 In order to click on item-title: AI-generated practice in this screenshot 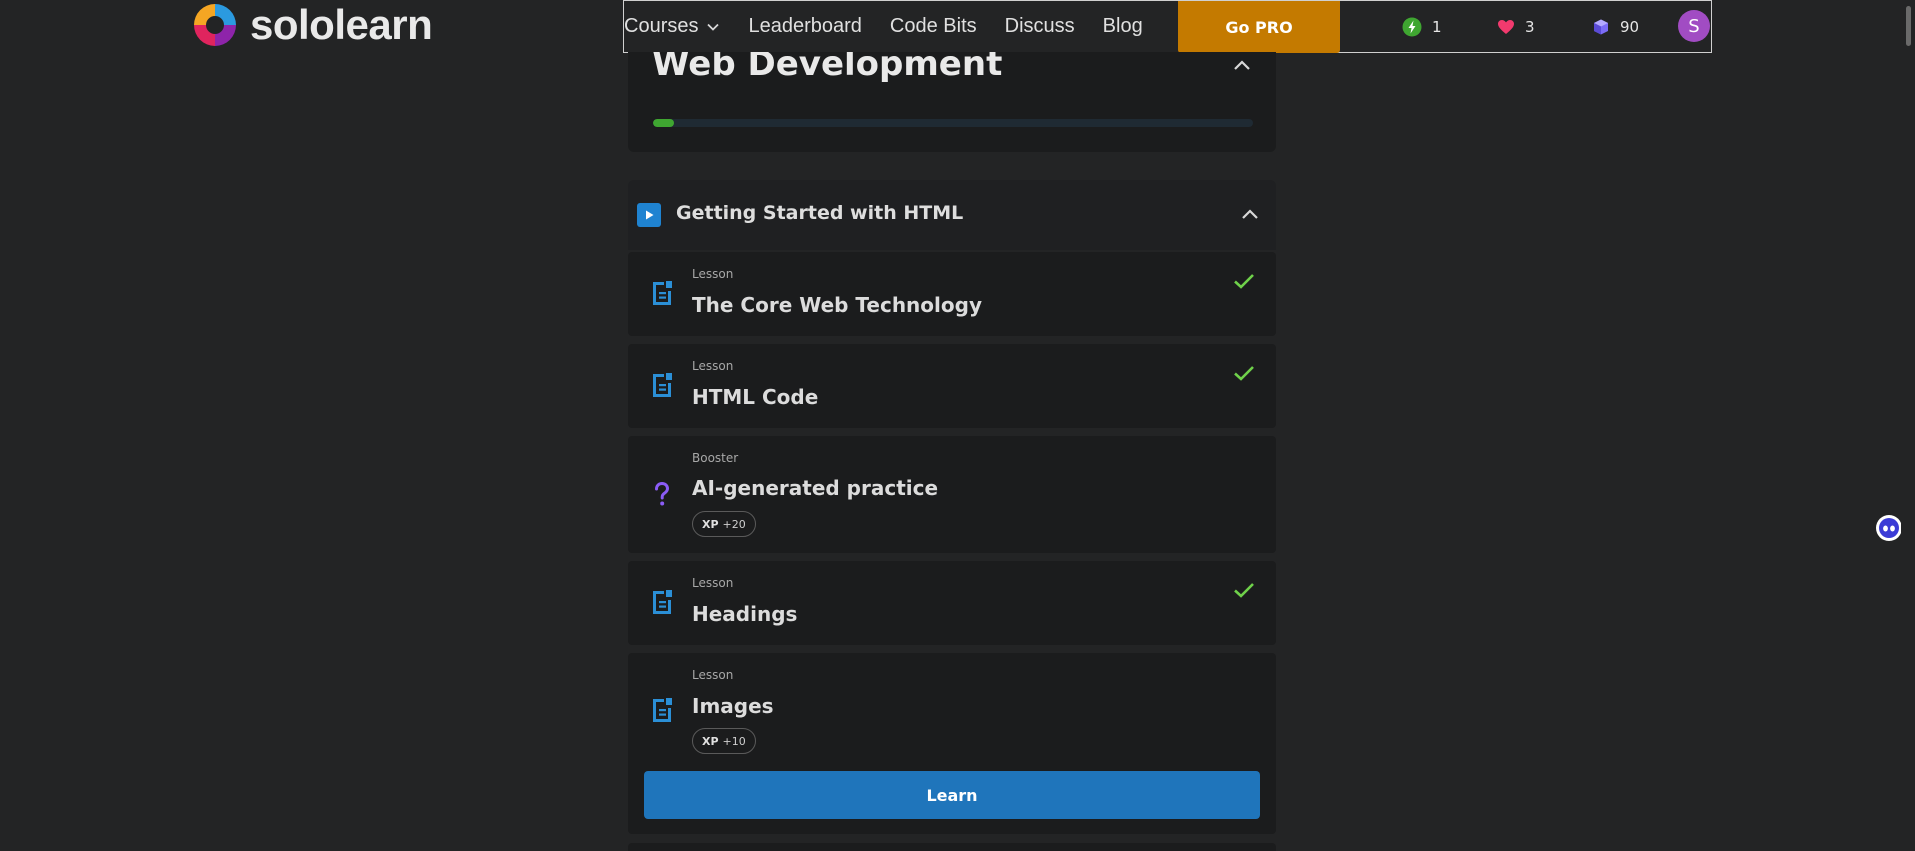, I will do `click(815, 488)`.